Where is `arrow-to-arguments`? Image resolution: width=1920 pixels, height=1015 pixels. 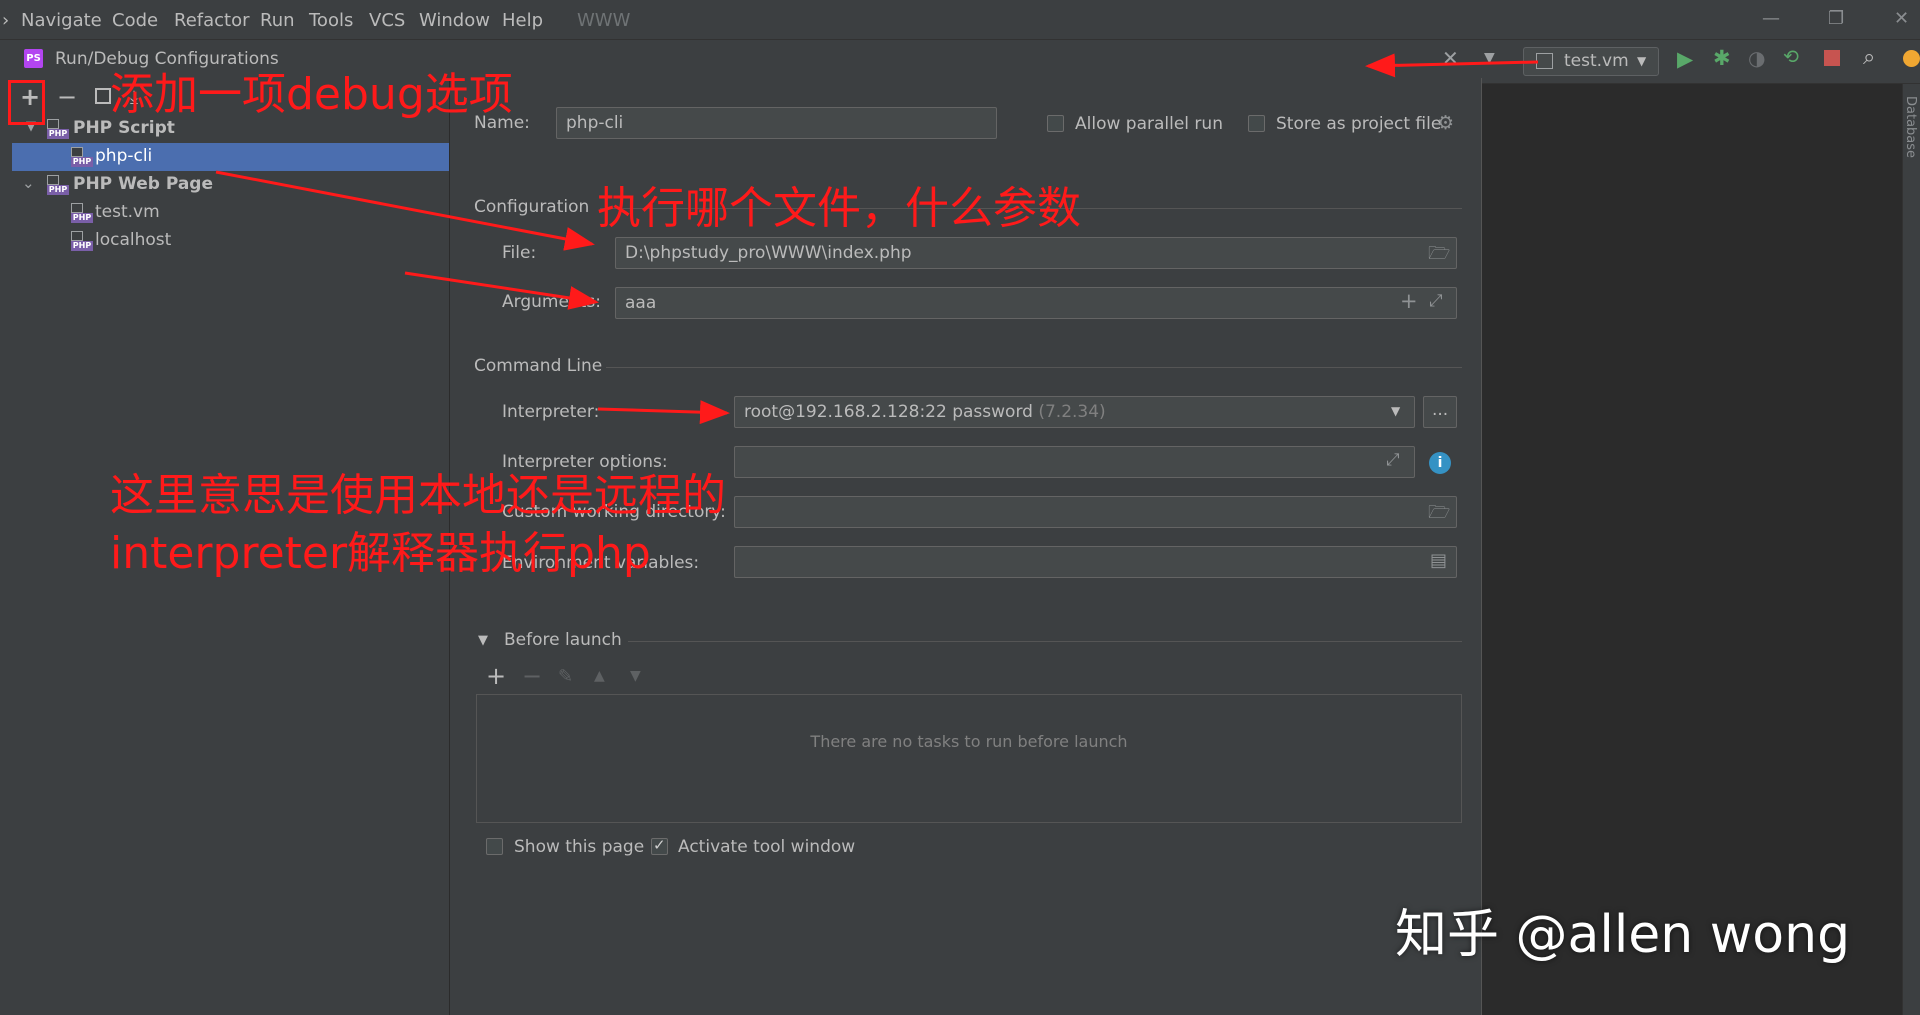 arrow-to-arguments is located at coordinates (501, 290).